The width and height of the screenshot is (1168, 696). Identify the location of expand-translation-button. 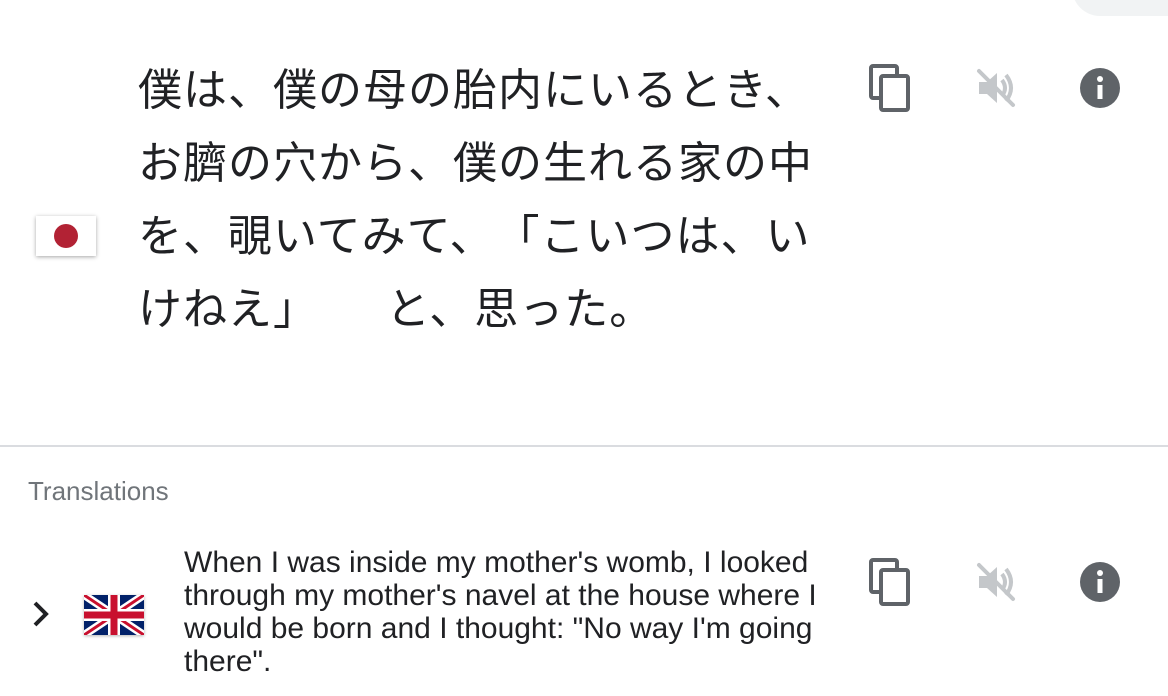
(41, 614).